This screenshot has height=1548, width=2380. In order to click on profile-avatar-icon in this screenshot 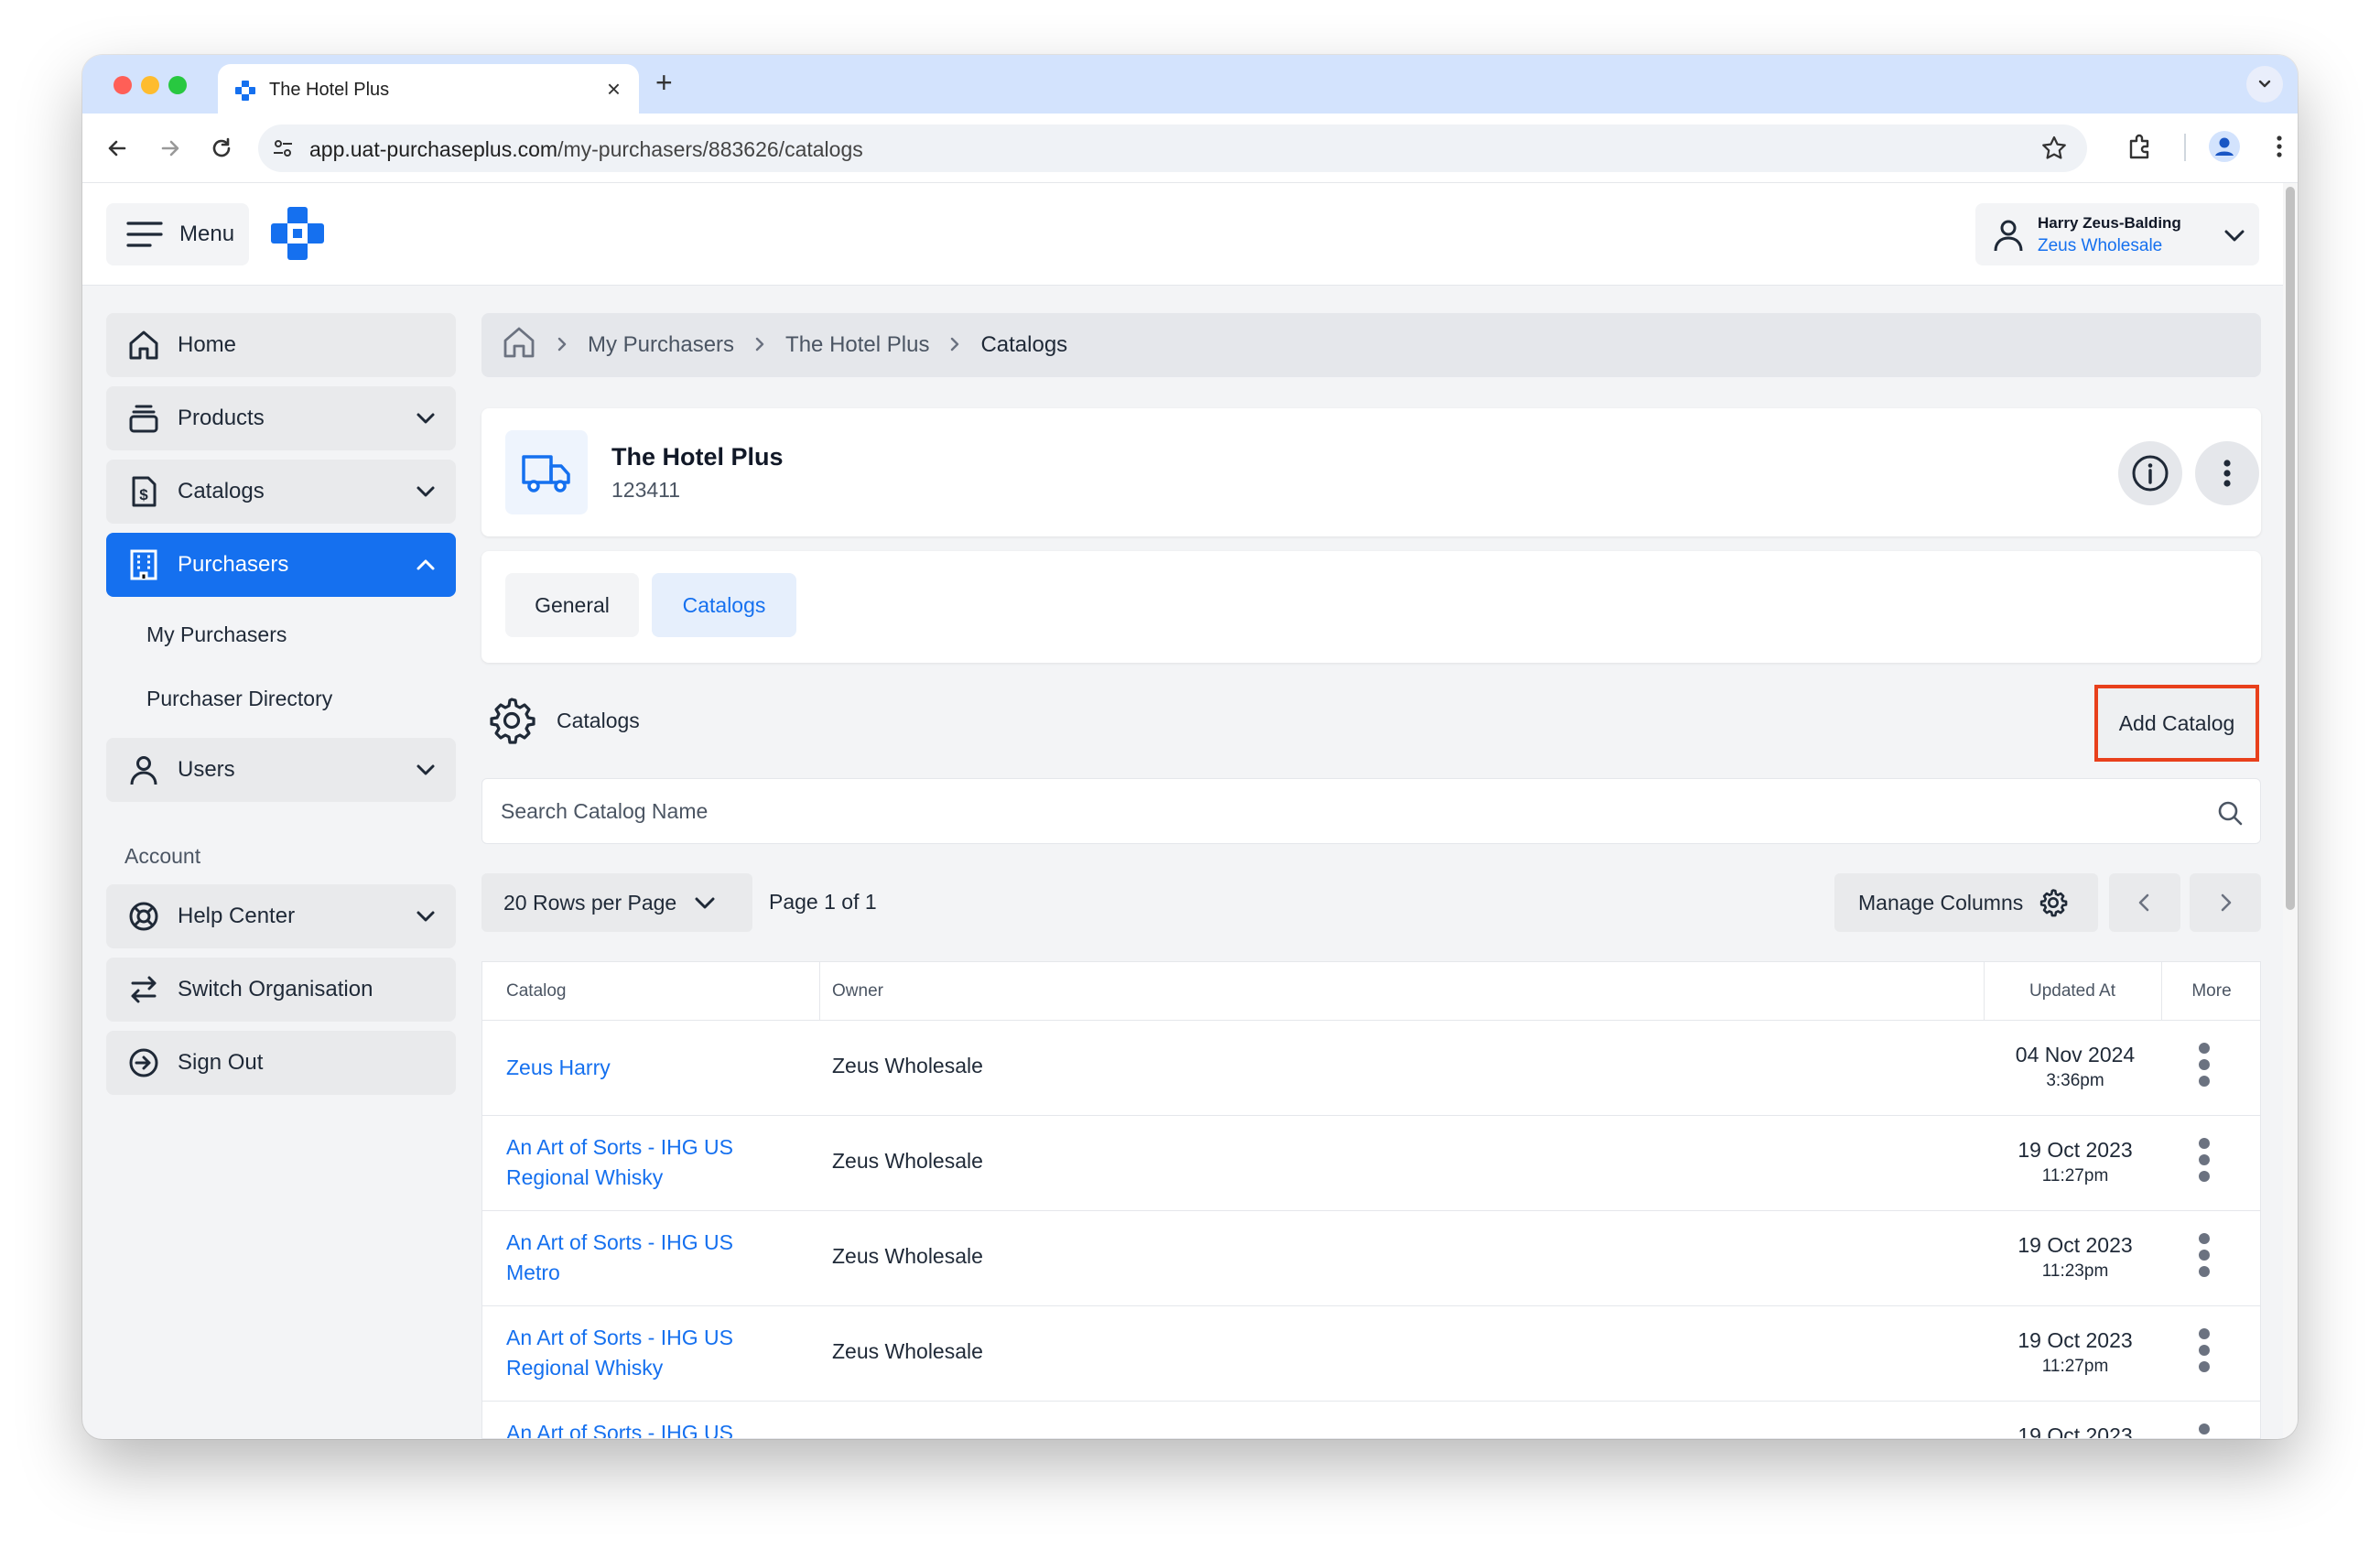, I will do `click(2224, 149)`.